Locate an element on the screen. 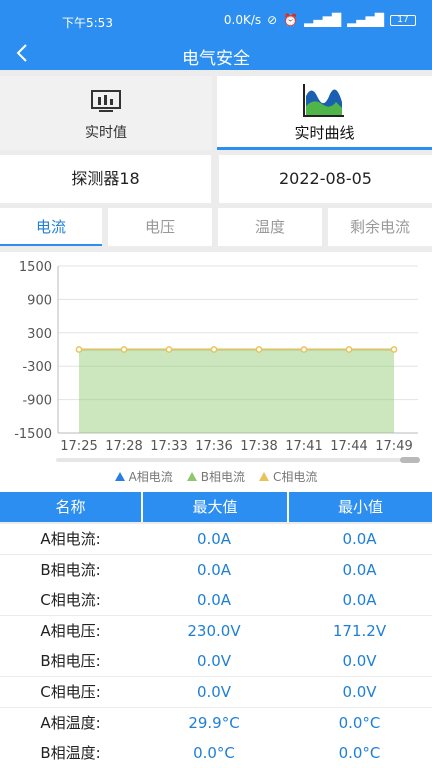 The height and width of the screenshot is (768, 432). row-name: B相电流: is located at coordinates (70, 569).